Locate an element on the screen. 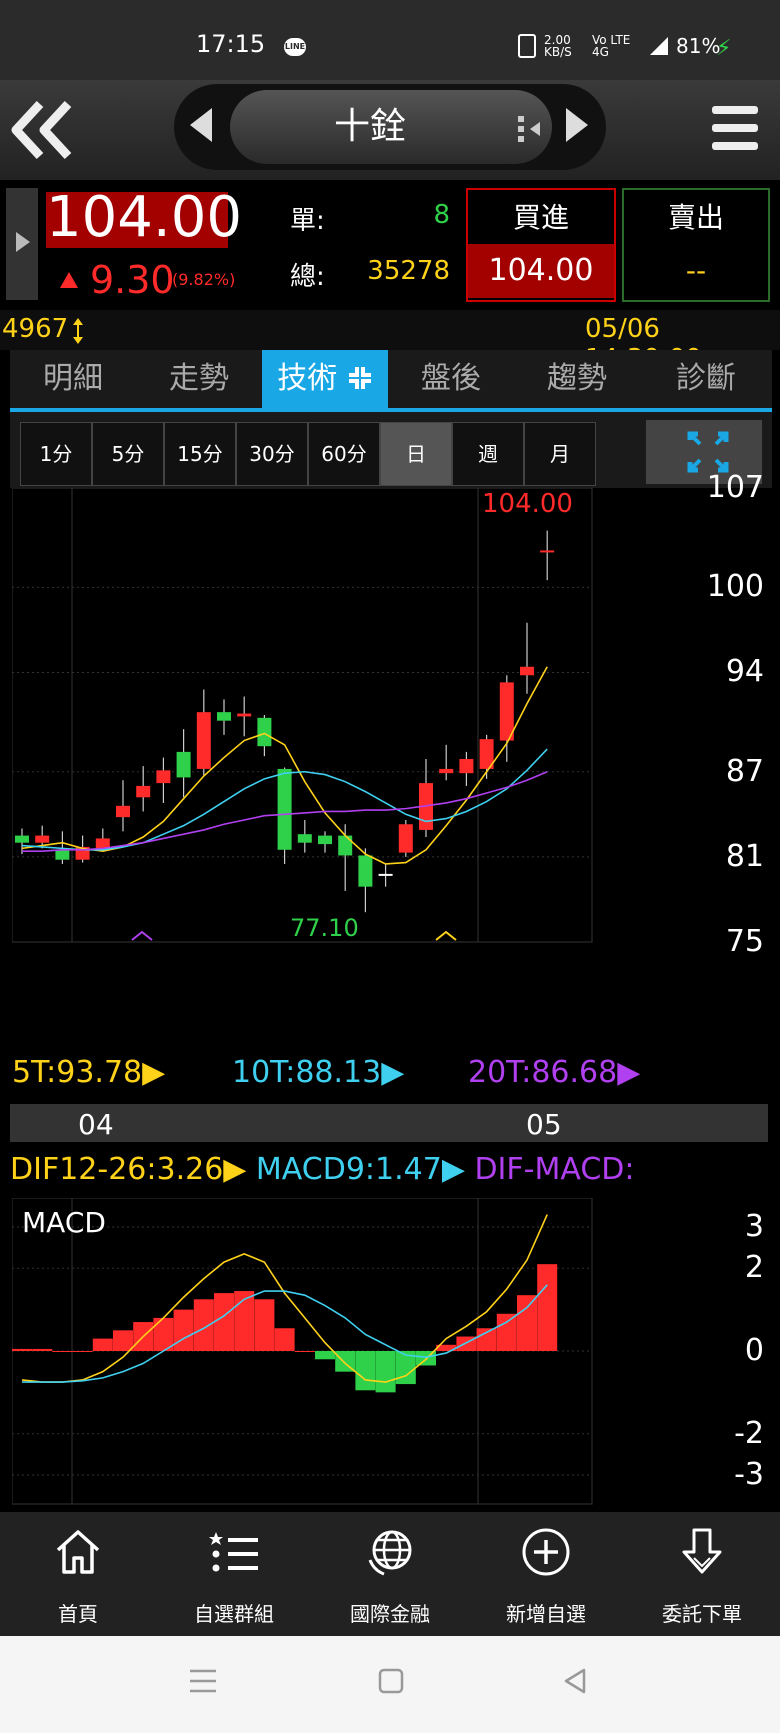  sell-label: 賣出 is located at coordinates (696, 216).